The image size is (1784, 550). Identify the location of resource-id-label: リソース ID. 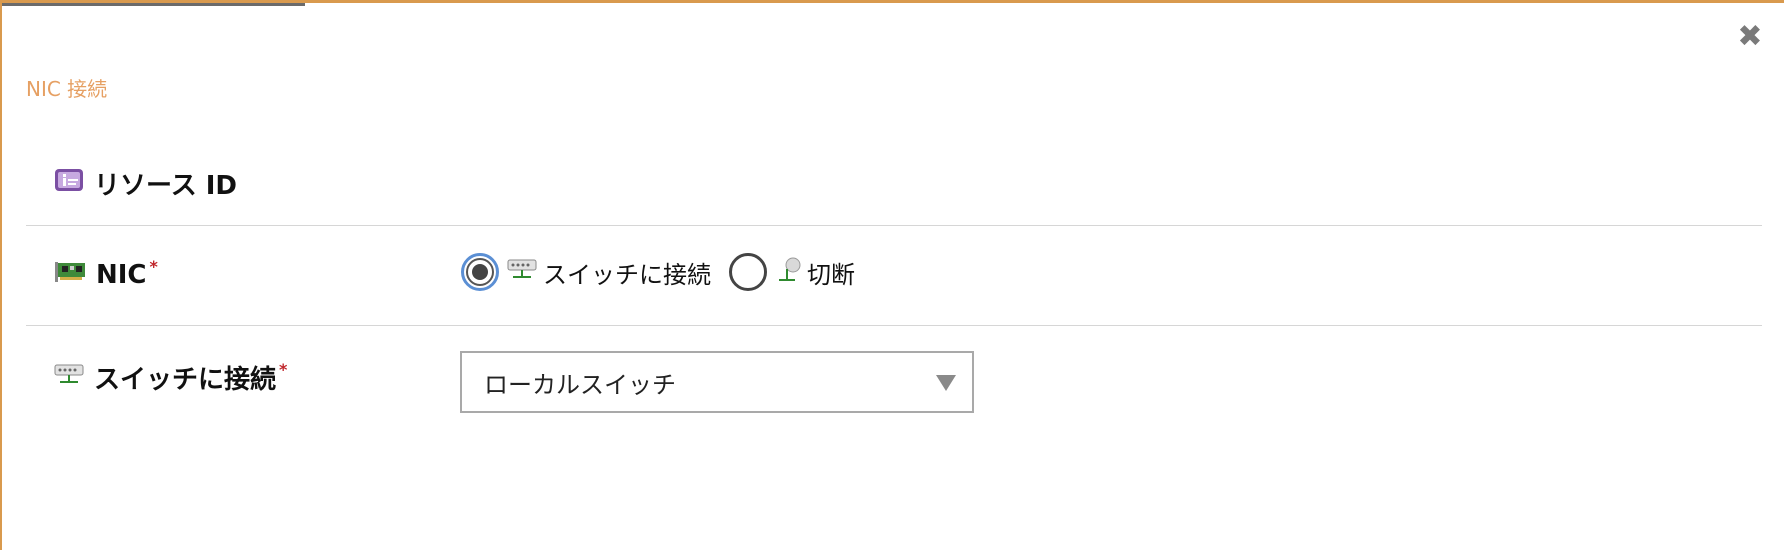
(166, 186).